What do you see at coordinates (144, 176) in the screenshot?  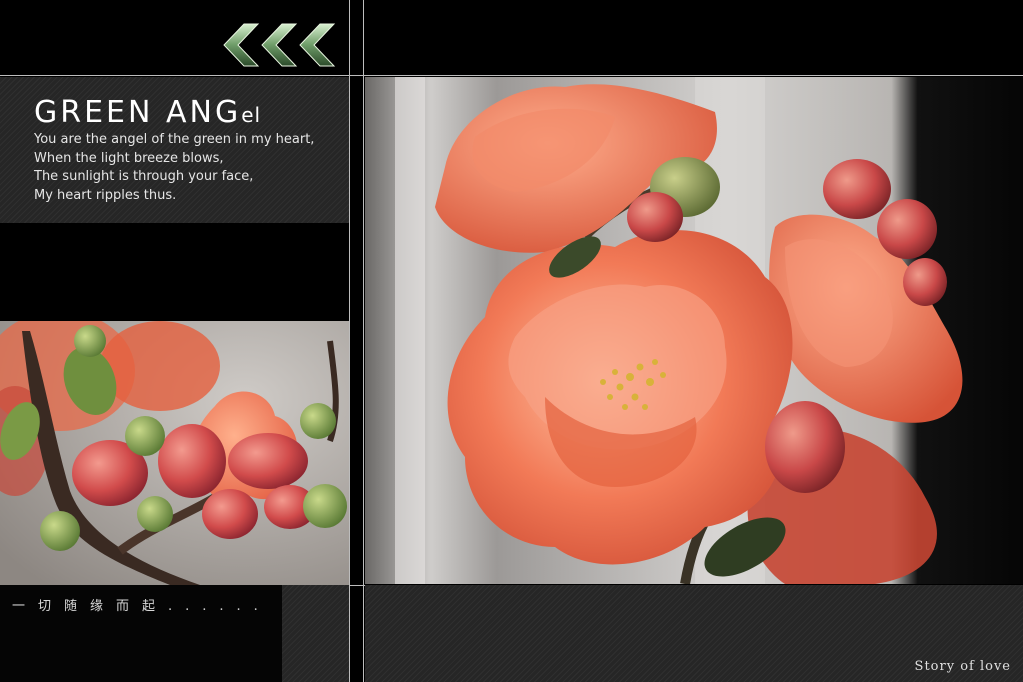 I see `poem-line: The sunlight is through your face,` at bounding box center [144, 176].